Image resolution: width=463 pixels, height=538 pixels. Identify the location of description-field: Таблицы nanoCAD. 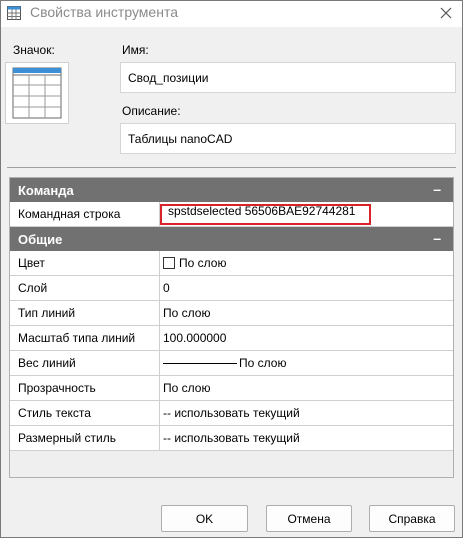
(288, 138).